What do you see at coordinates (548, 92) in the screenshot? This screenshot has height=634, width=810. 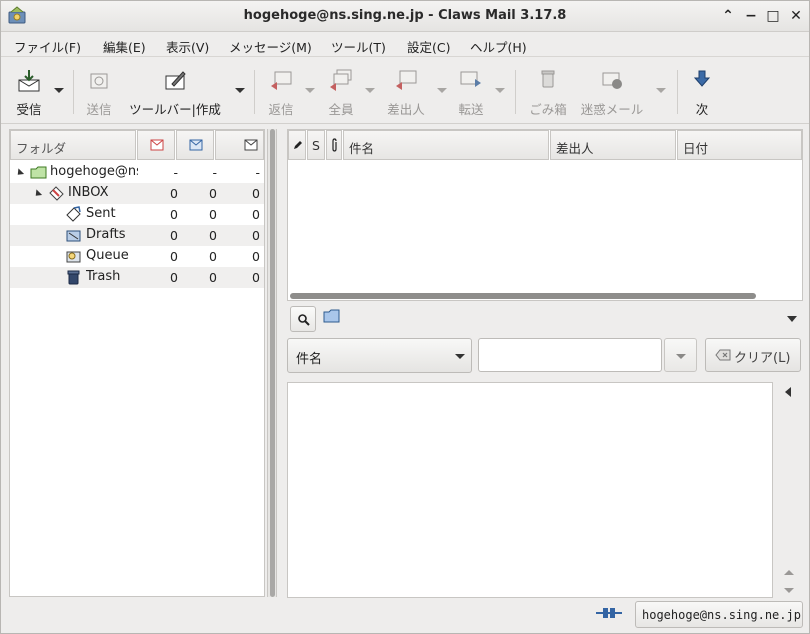 I see `trash-button: ごみ箱` at bounding box center [548, 92].